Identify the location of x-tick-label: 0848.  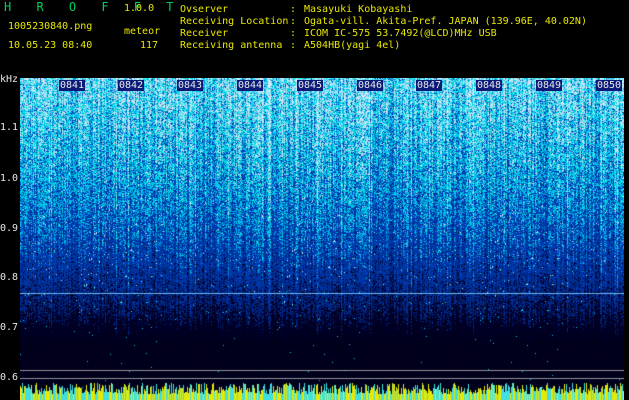
(489, 85).